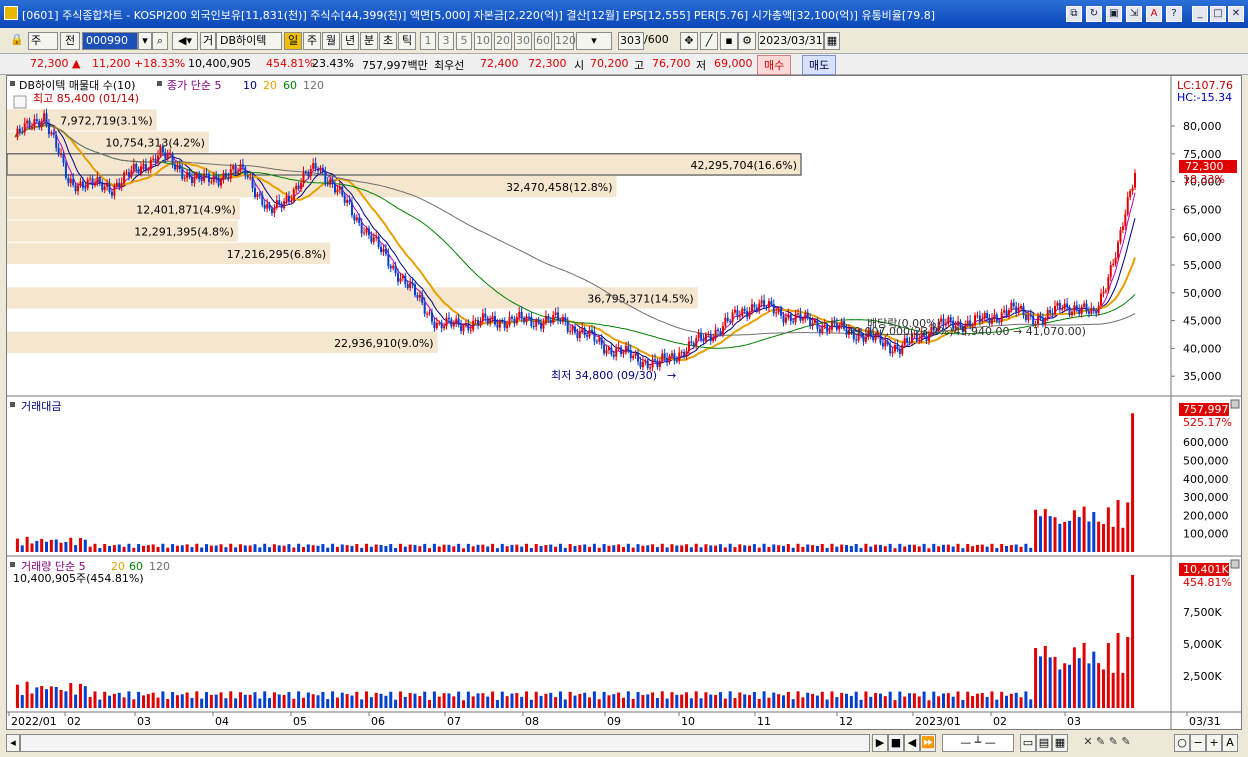  I want to click on layout-icon: ▤, so click(1044, 743).